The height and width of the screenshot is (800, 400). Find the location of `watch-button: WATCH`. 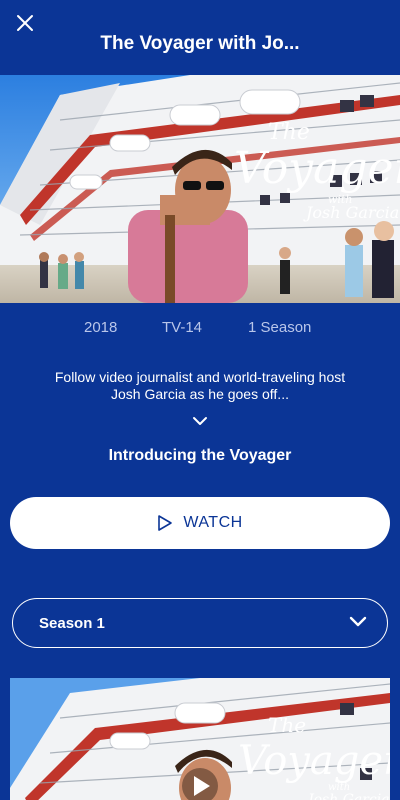

watch-button: WATCH is located at coordinates (200, 523).